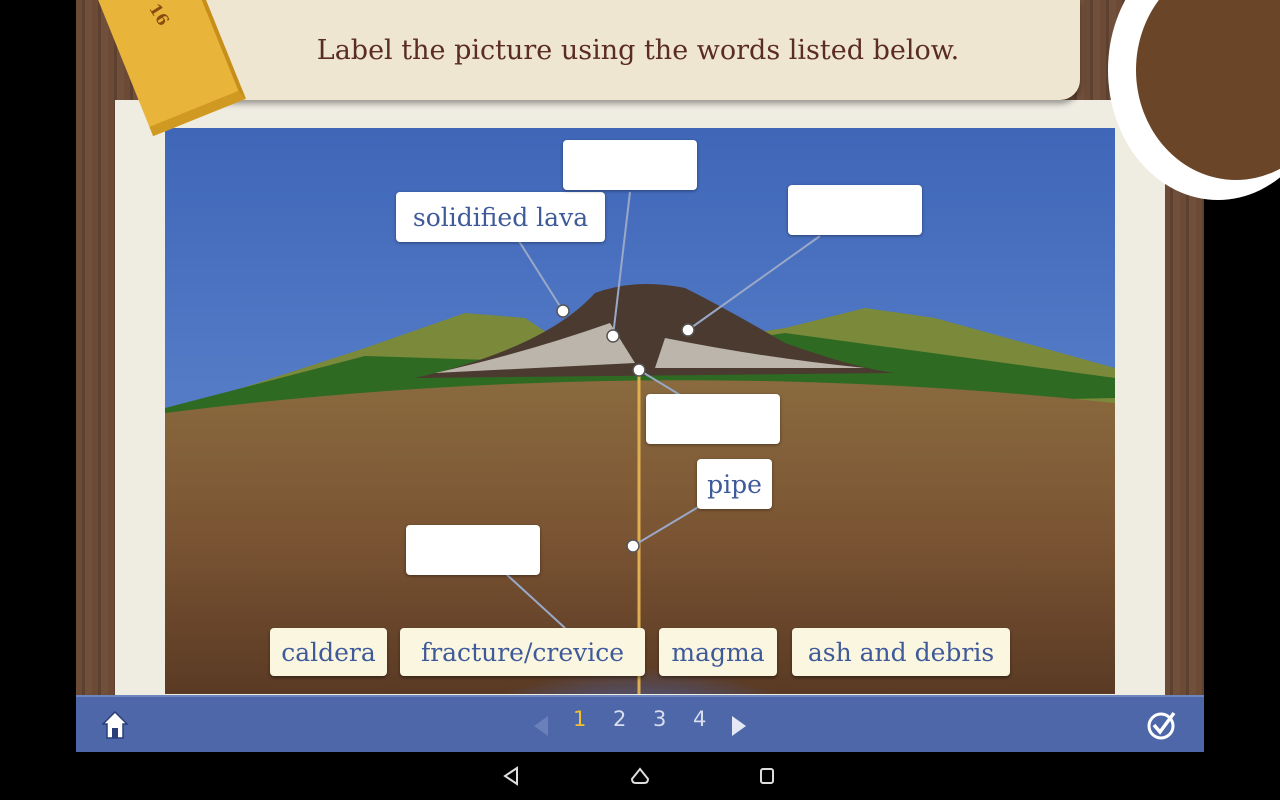  Describe the element at coordinates (901, 652) in the screenshot. I see `word-ash-and-debris: ash and debris` at that location.